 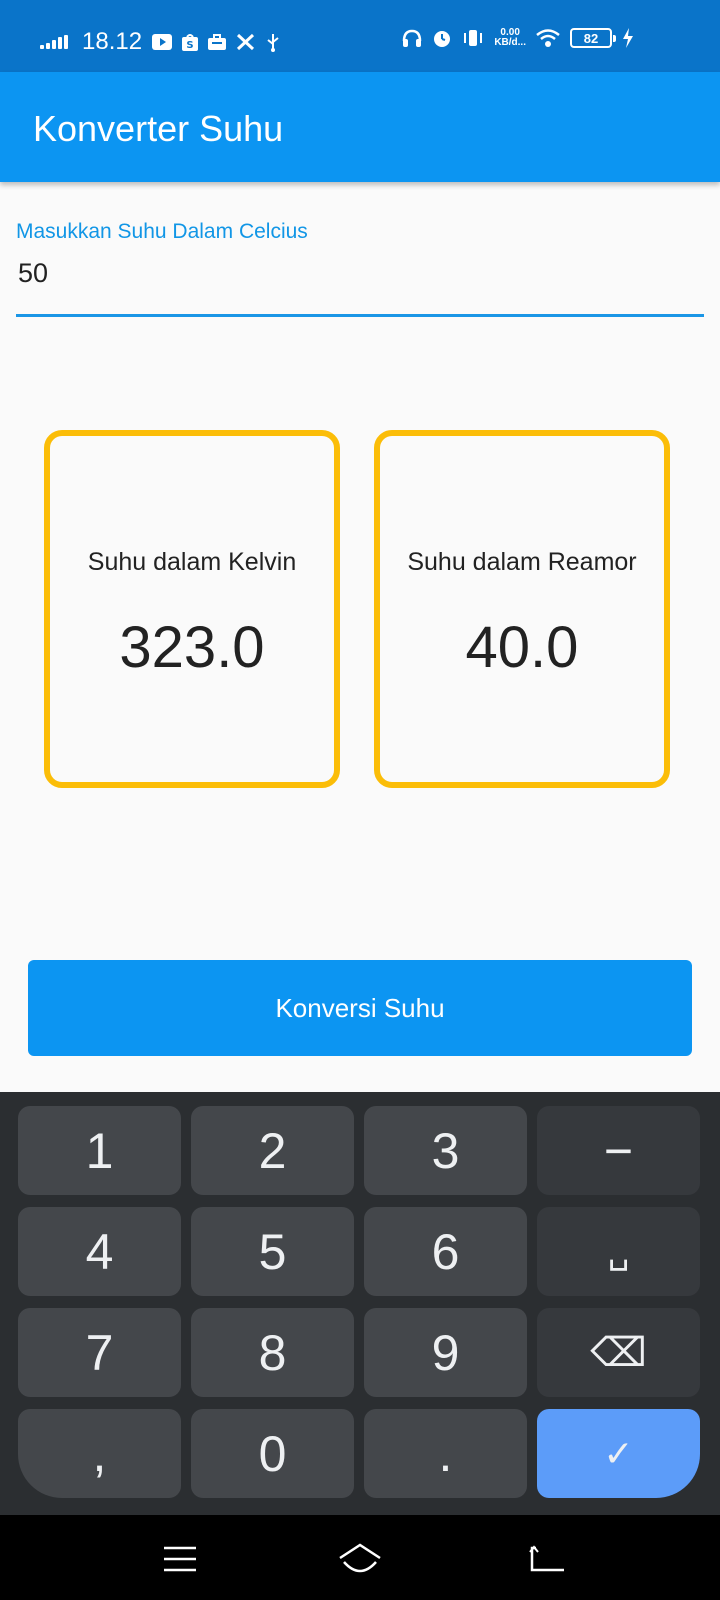 I want to click on tools-icon, so click(x=246, y=42).